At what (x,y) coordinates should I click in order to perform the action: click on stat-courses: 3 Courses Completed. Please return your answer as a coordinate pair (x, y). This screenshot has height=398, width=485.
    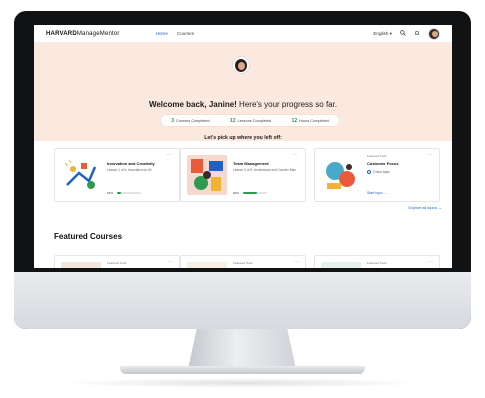
    Looking at the image, I should click on (190, 120).